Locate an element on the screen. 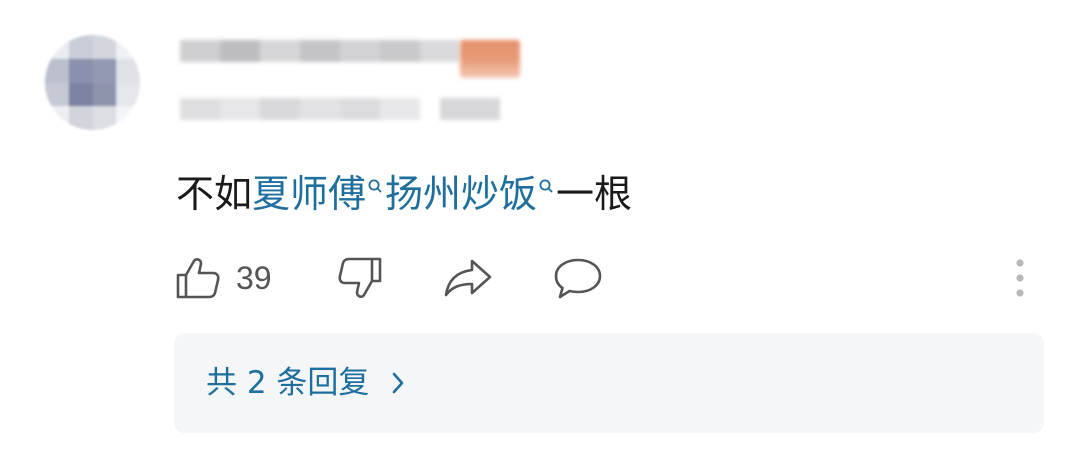 The height and width of the screenshot is (470, 1080). replies-label: 共 2 条回复 is located at coordinates (288, 383).